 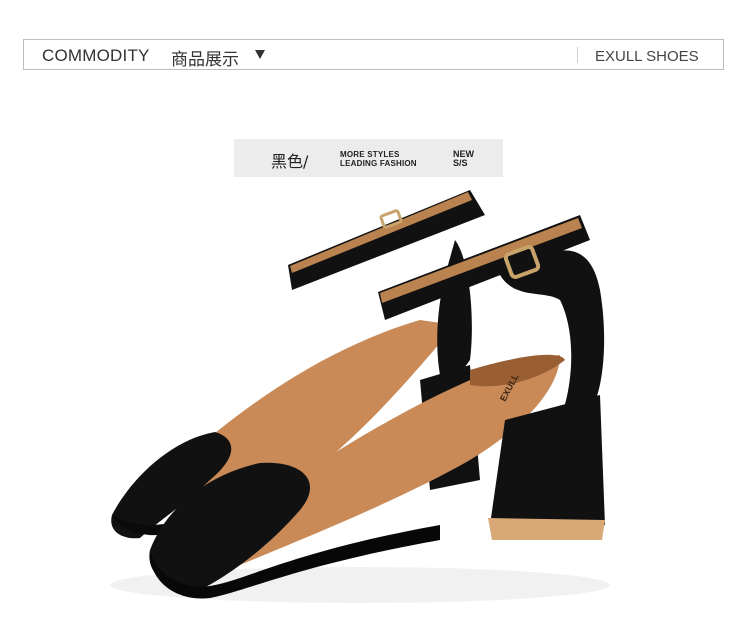 What do you see at coordinates (260, 54) in the screenshot?
I see `triangle-down-icon` at bounding box center [260, 54].